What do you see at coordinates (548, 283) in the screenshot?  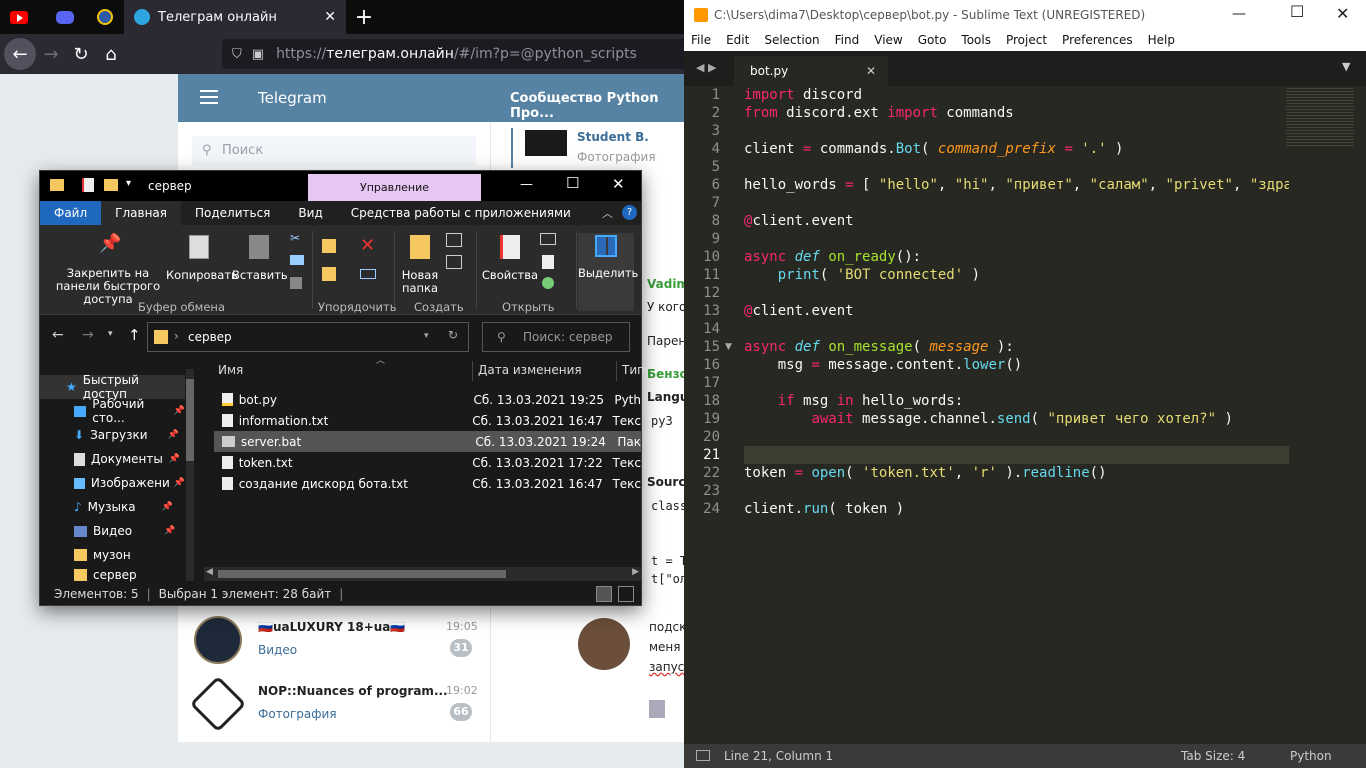 I see `history-icon` at bounding box center [548, 283].